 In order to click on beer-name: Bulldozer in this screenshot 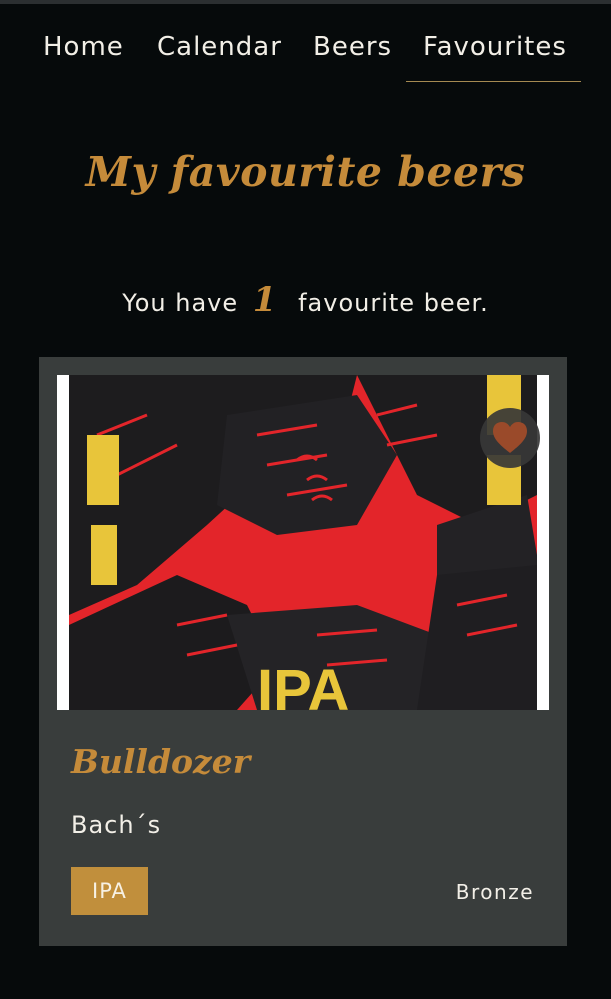, I will do `click(160, 761)`.